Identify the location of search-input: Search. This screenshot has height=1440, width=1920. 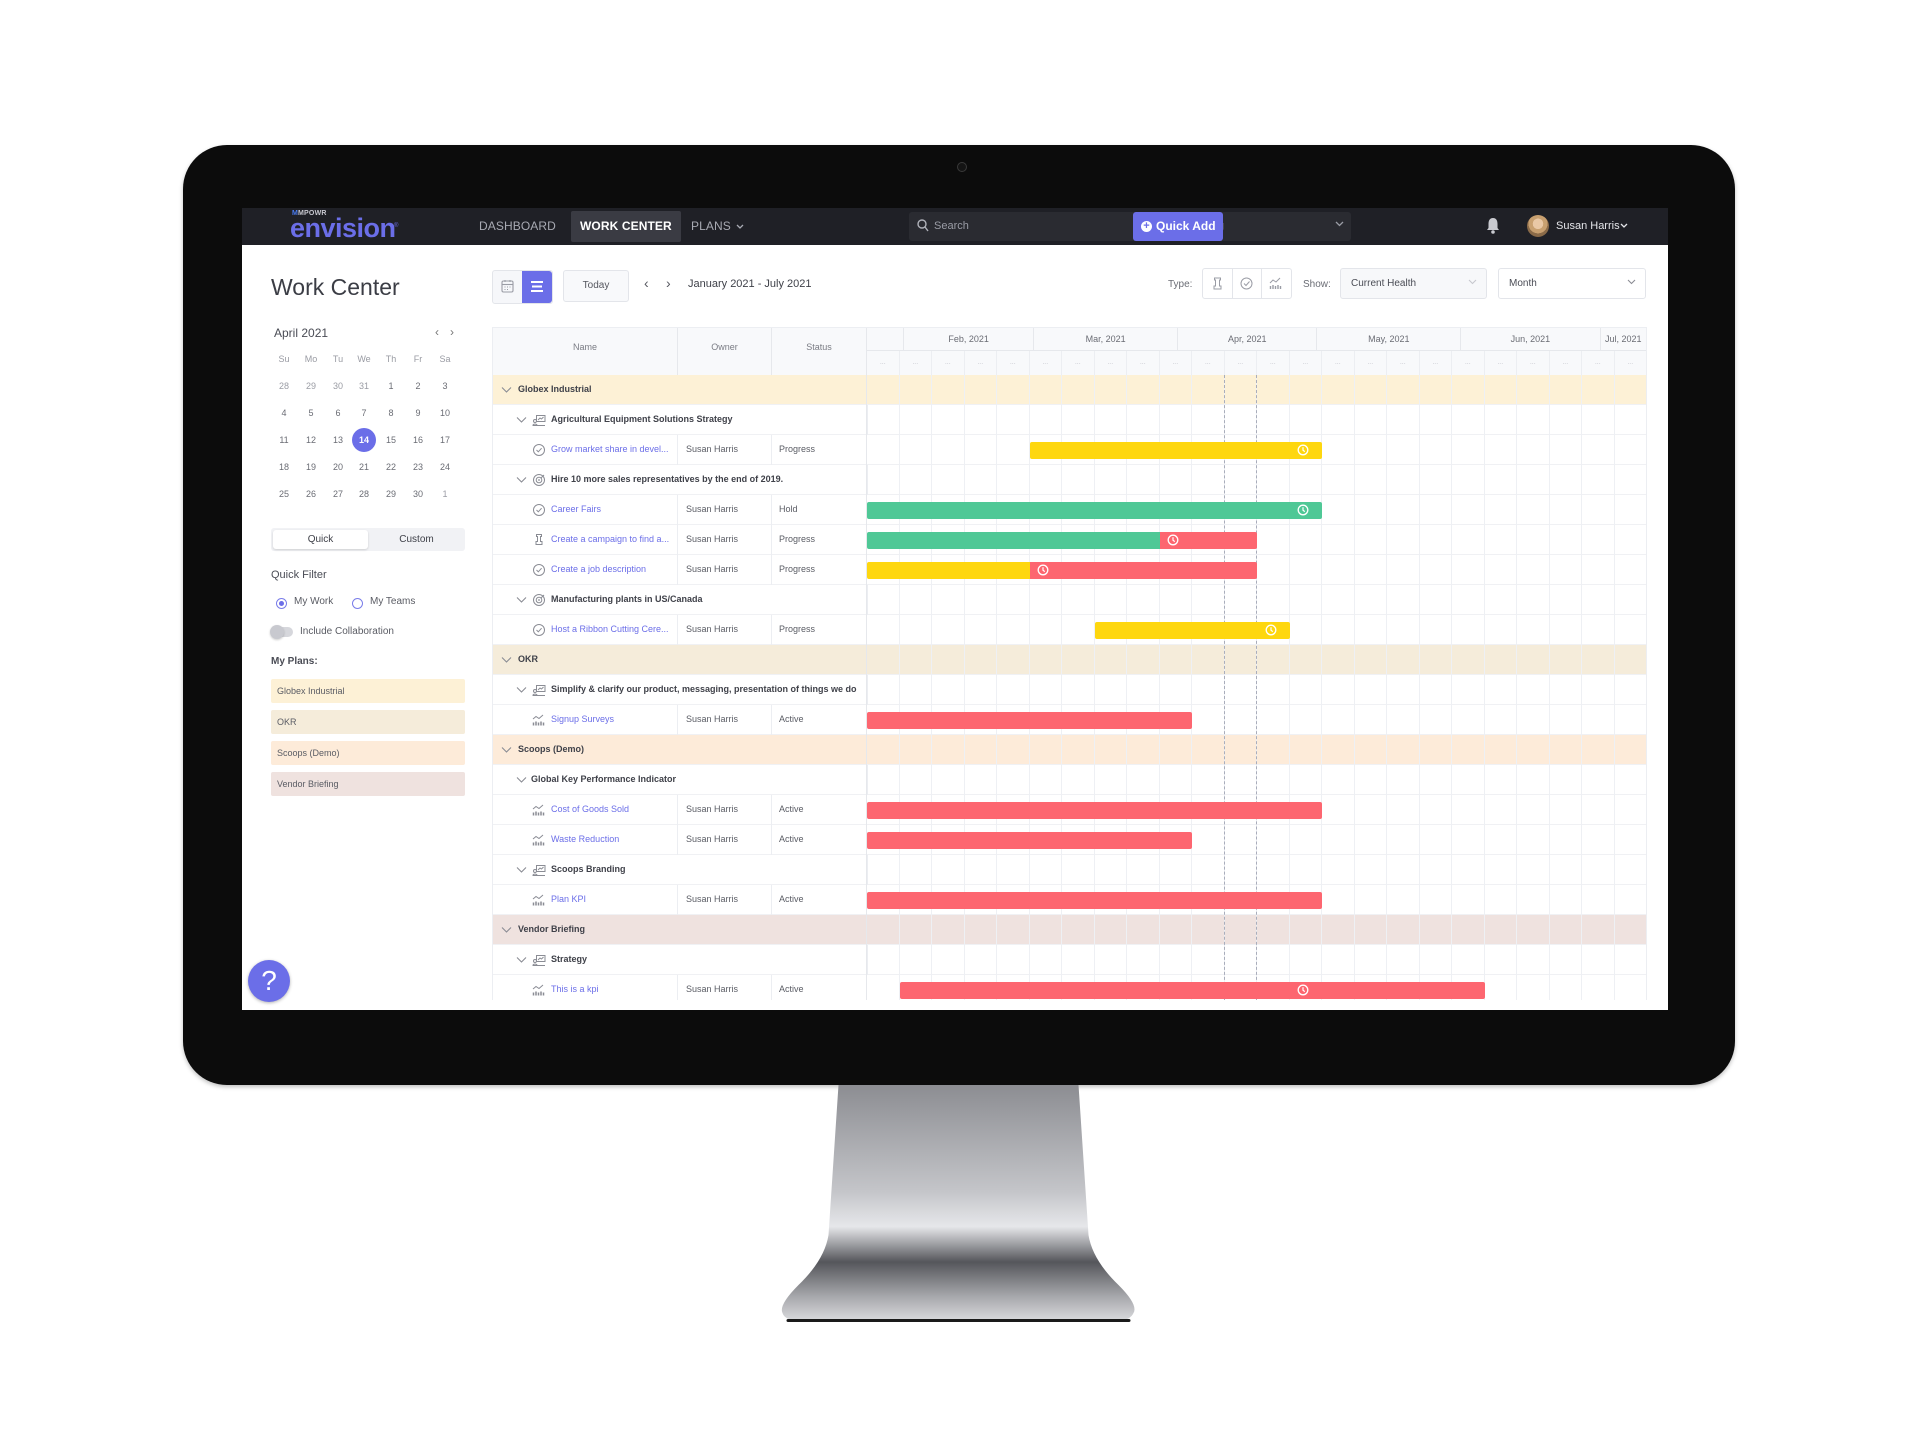
(951, 226).